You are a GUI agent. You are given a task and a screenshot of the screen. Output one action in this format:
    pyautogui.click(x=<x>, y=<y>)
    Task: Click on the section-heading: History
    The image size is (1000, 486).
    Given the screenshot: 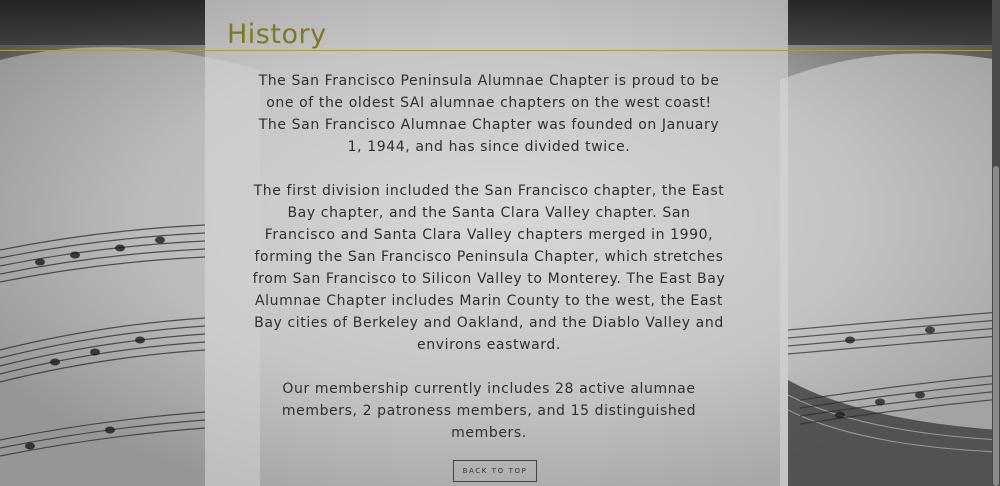 What is the action you would take?
    pyautogui.click(x=277, y=34)
    